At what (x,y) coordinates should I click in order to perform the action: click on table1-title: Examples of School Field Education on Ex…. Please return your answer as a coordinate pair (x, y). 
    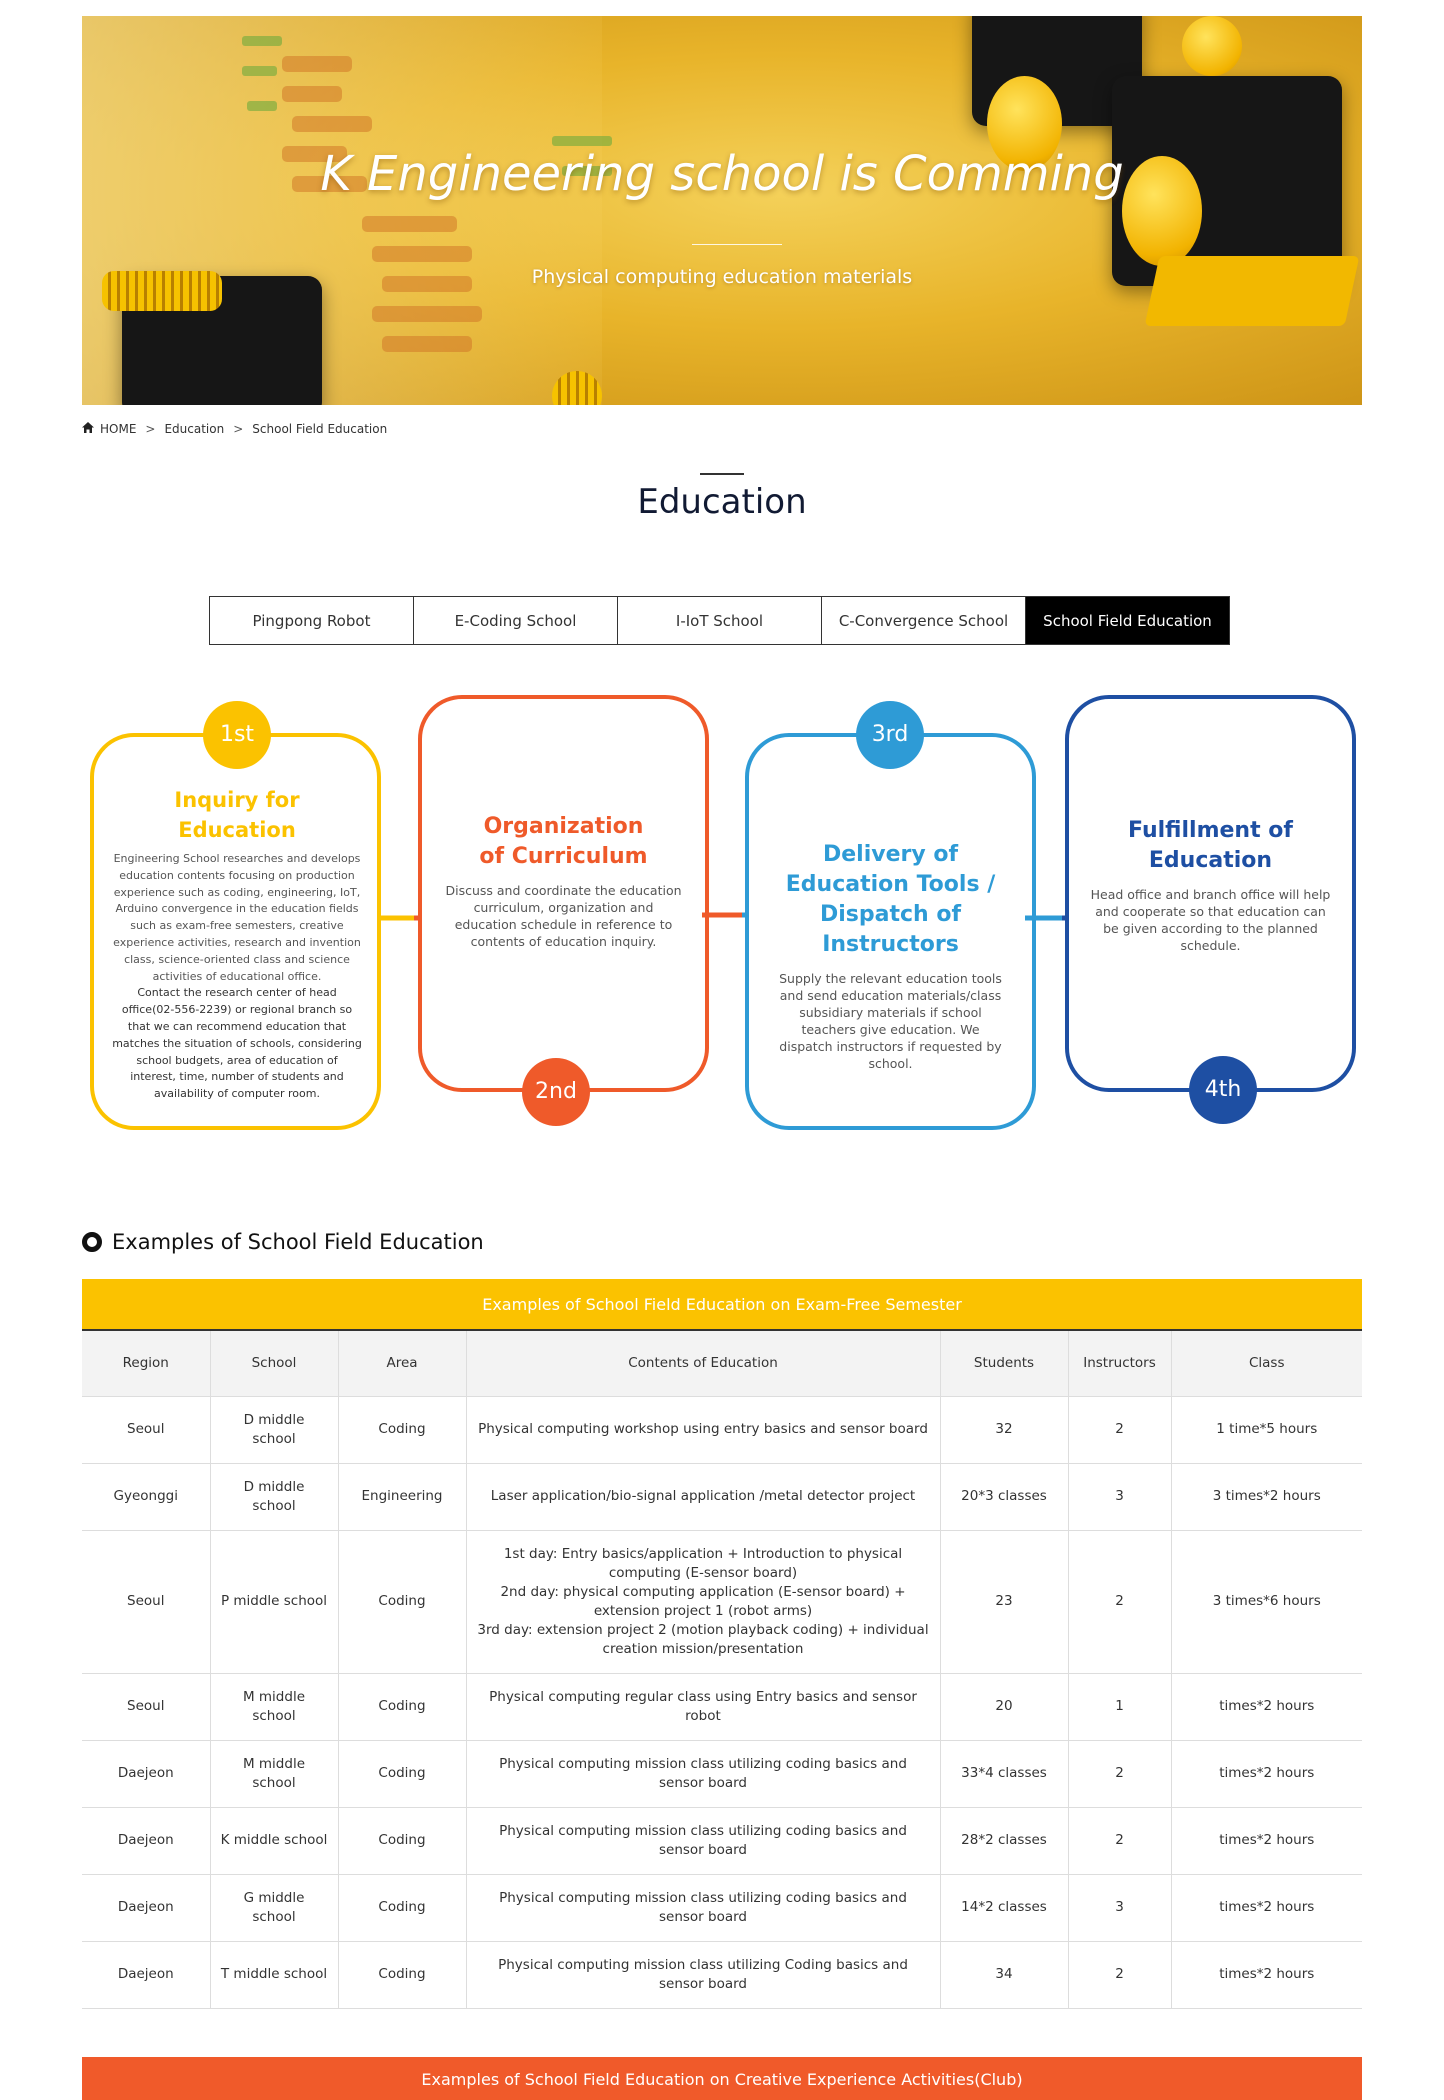
    Looking at the image, I should click on (722, 1304).